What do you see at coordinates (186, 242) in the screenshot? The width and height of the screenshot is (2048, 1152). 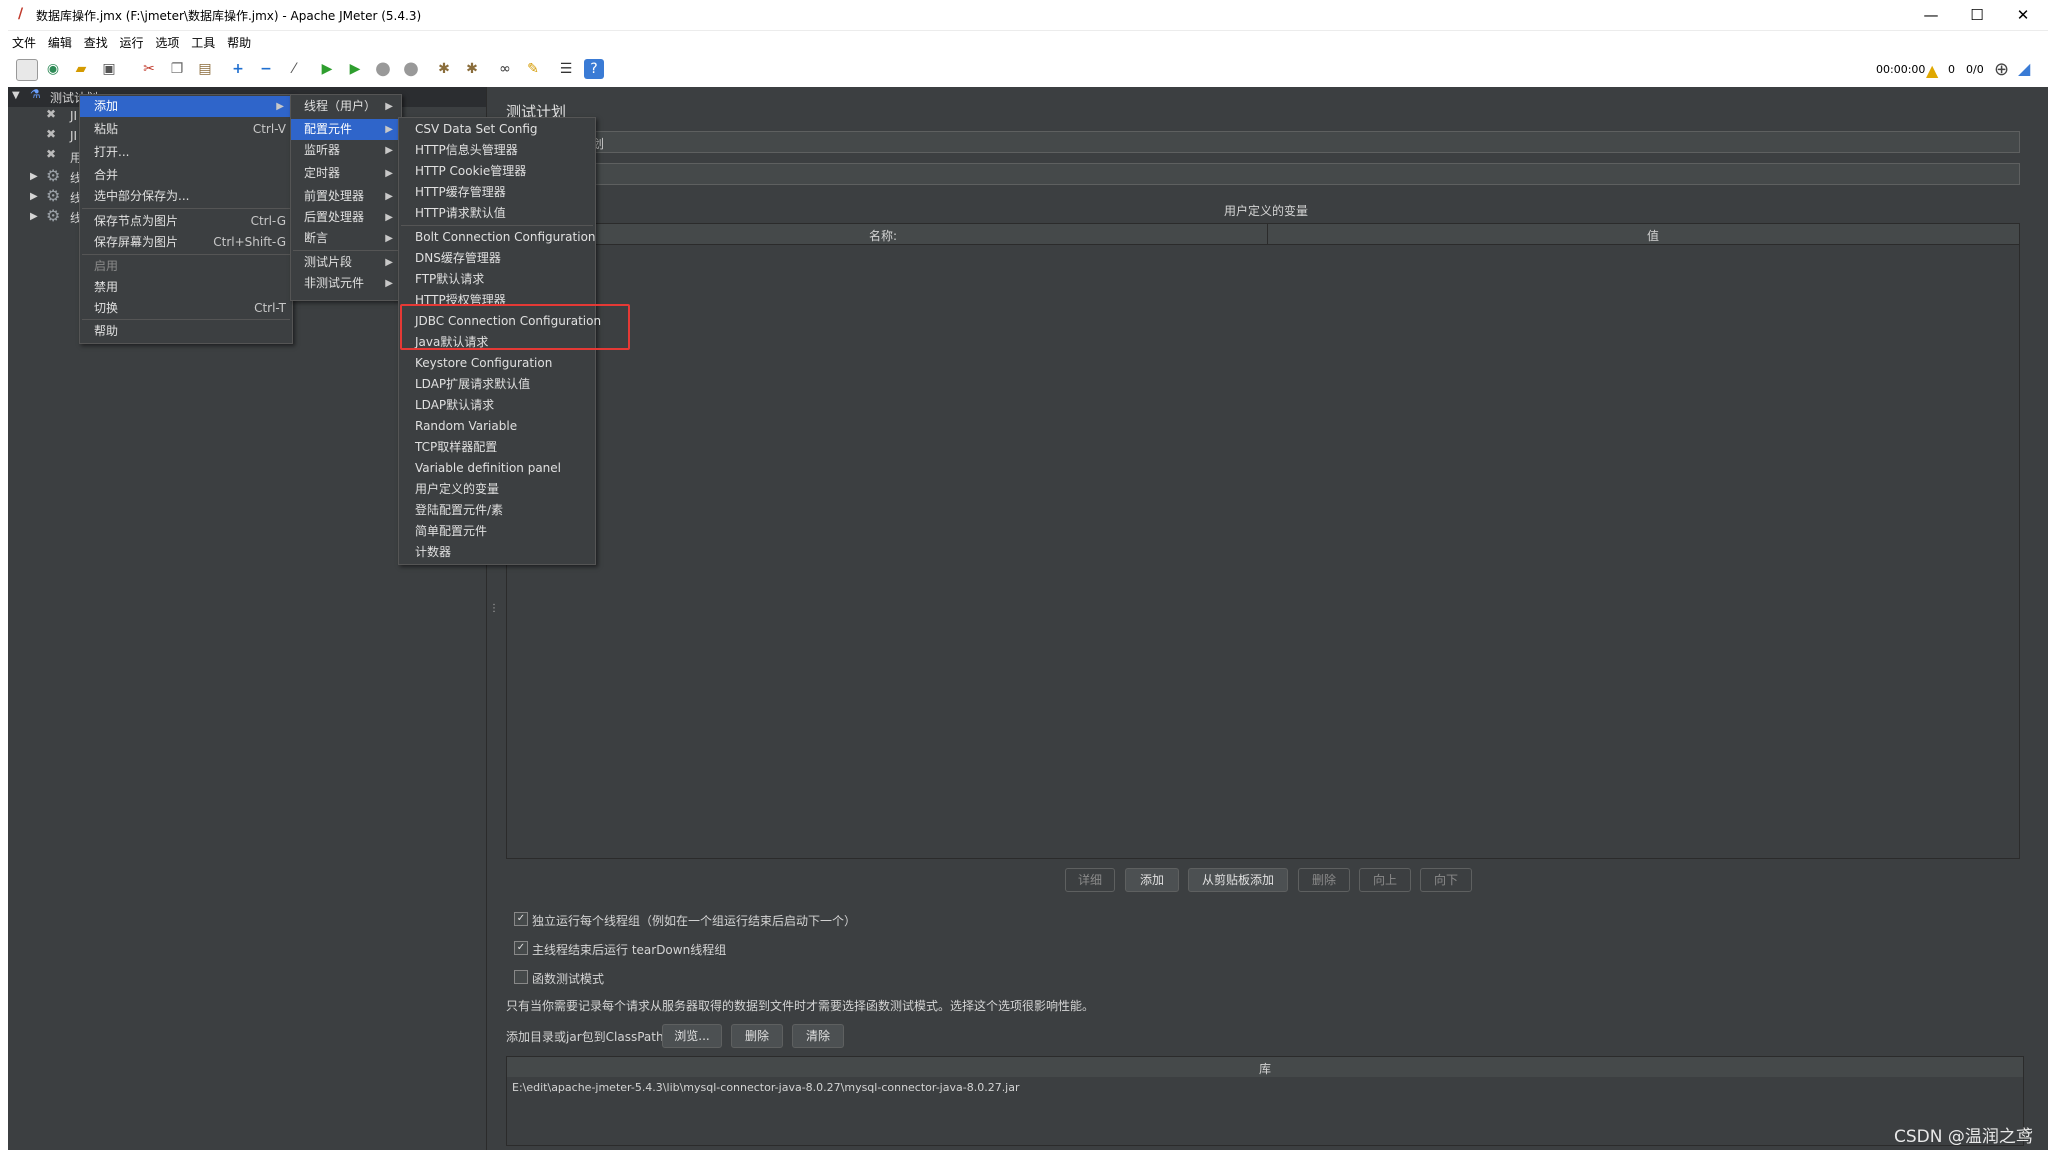 I see `menu-item-save-screen-image: 保存屏幕为图片 Ctrl+Shift-G` at bounding box center [186, 242].